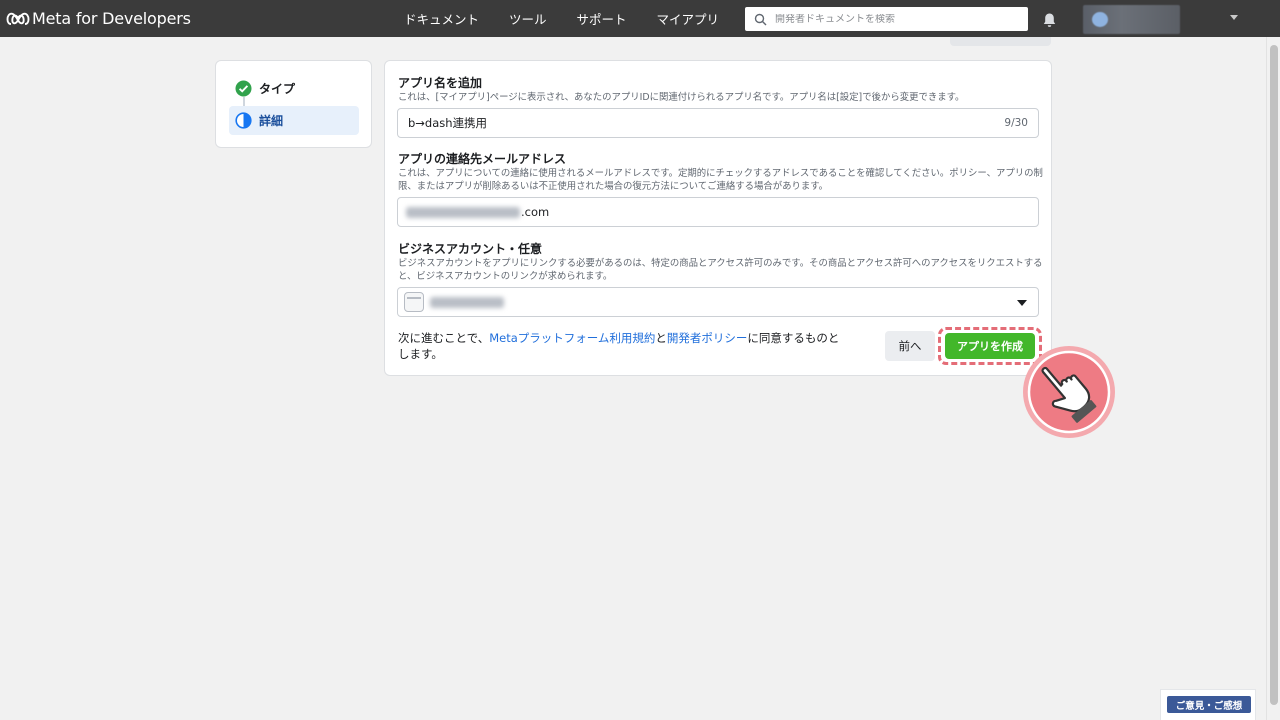 The image size is (1280, 720). What do you see at coordinates (243, 88) in the screenshot?
I see `check-circle-icon` at bounding box center [243, 88].